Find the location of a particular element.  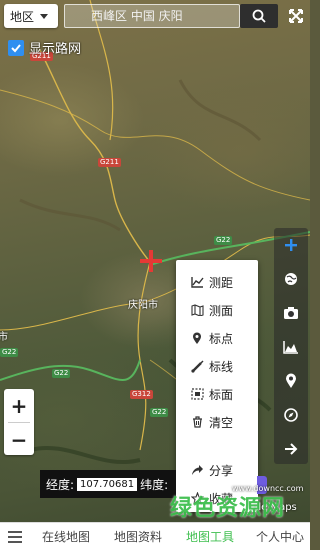

elevation-button is located at coordinates (291, 347).